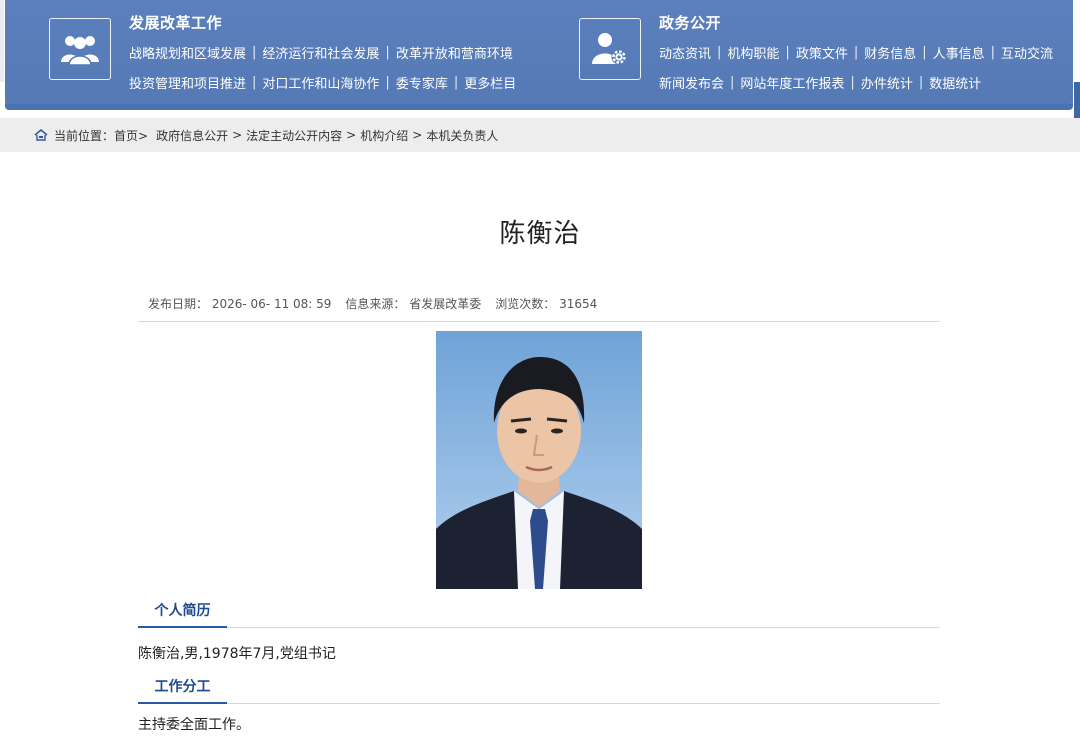 The height and width of the screenshot is (740, 1080). I want to click on duty-section-header: 工作分工, so click(539, 691).